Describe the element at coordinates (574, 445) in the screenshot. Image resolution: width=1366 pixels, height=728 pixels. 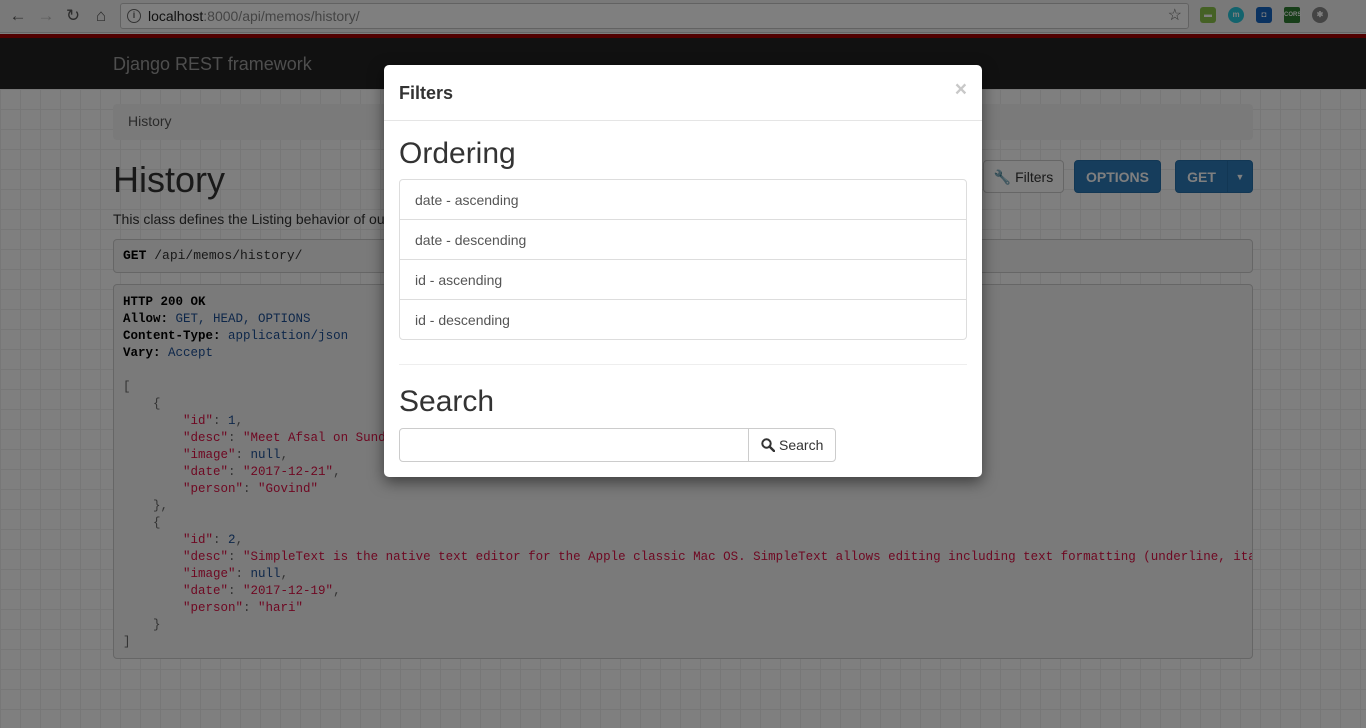
I see `search-input` at that location.